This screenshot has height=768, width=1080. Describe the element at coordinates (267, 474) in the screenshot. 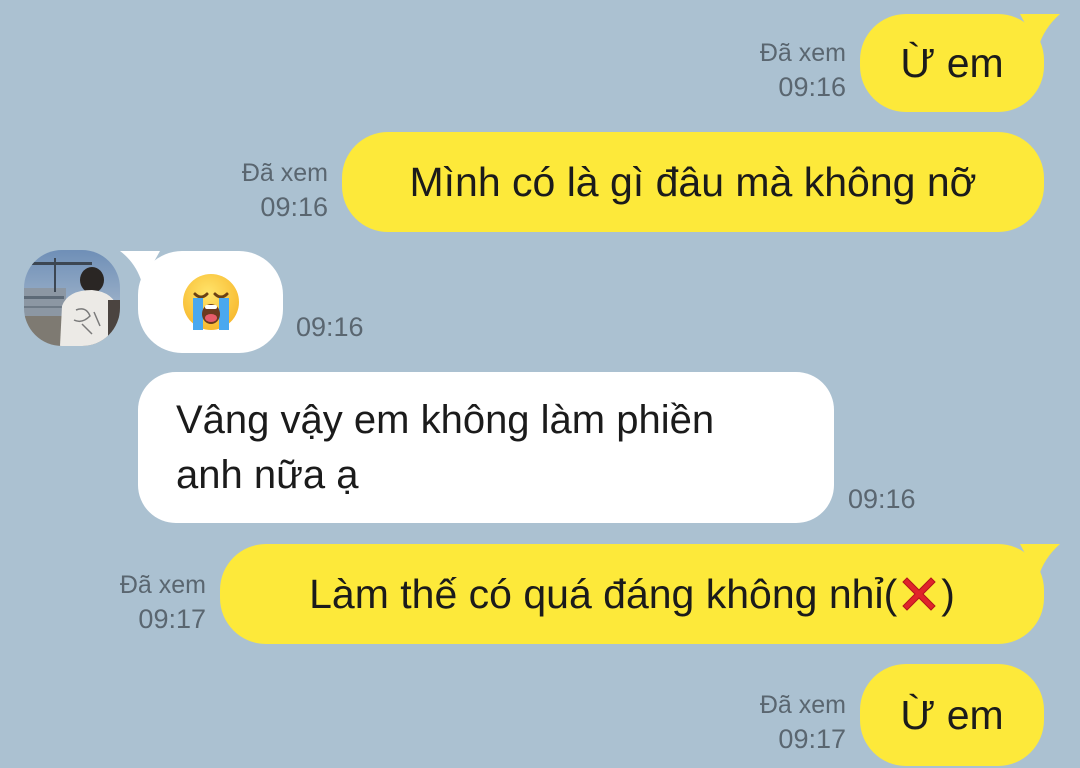

I see `message-text-line: anh nữa ạ` at that location.